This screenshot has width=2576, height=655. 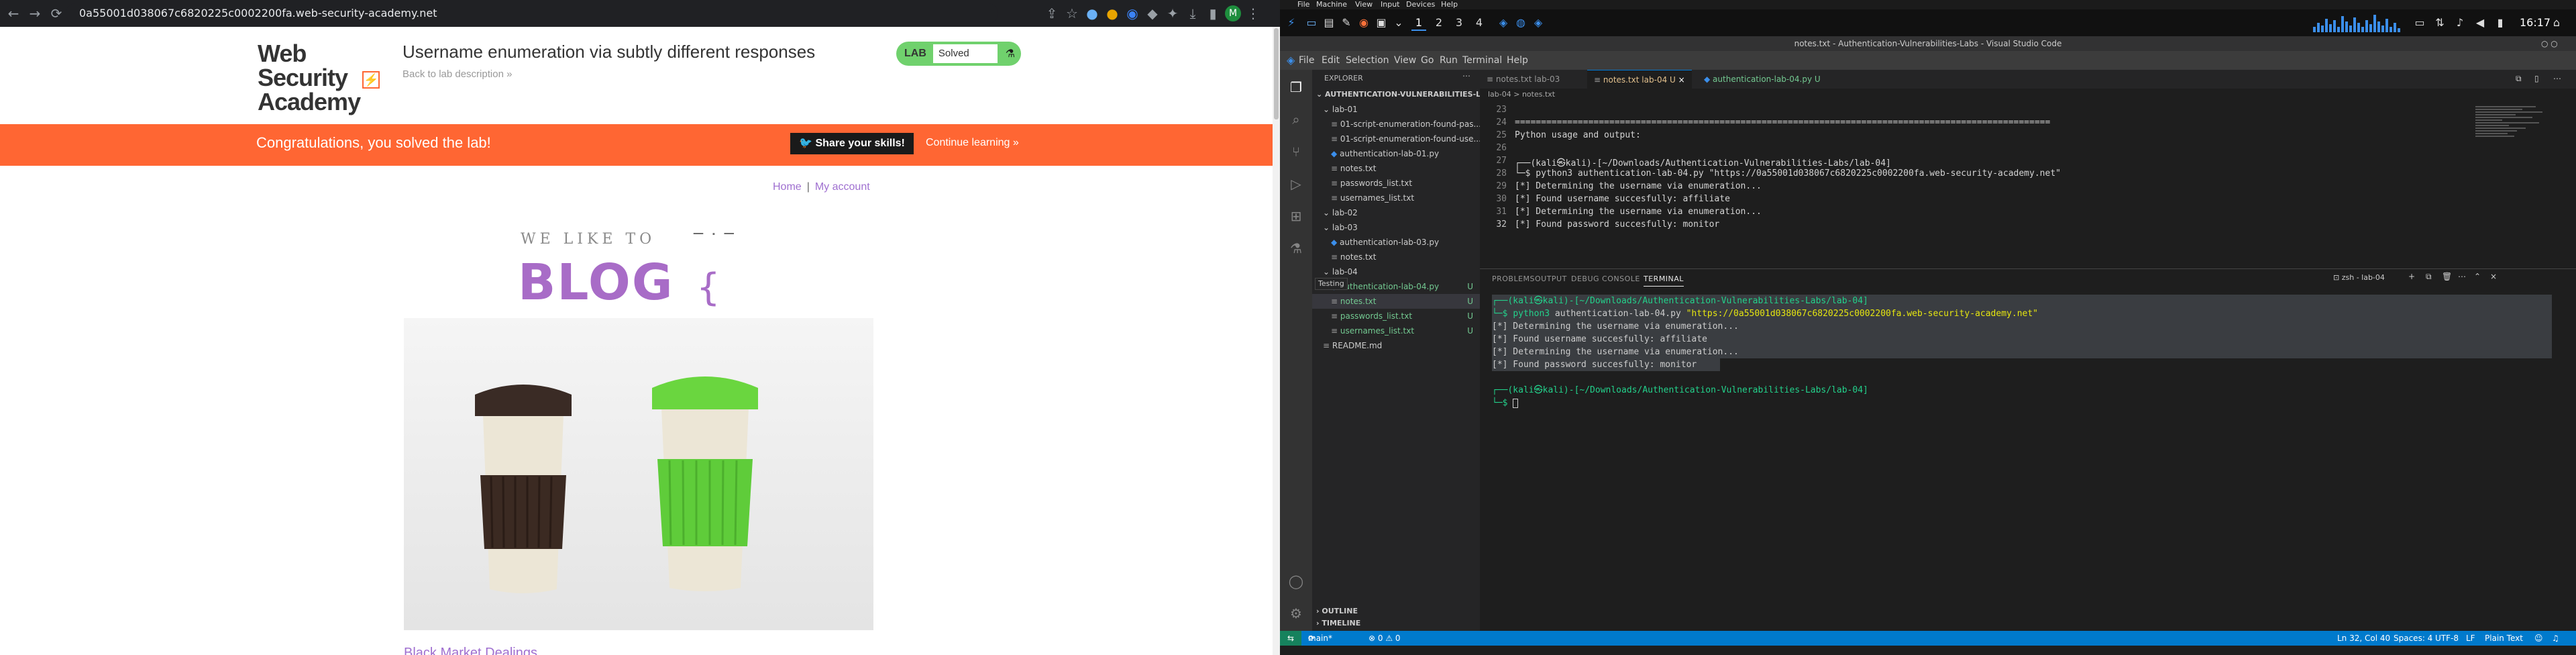 I want to click on maximize-panel-icon: ⌃, so click(x=2477, y=276).